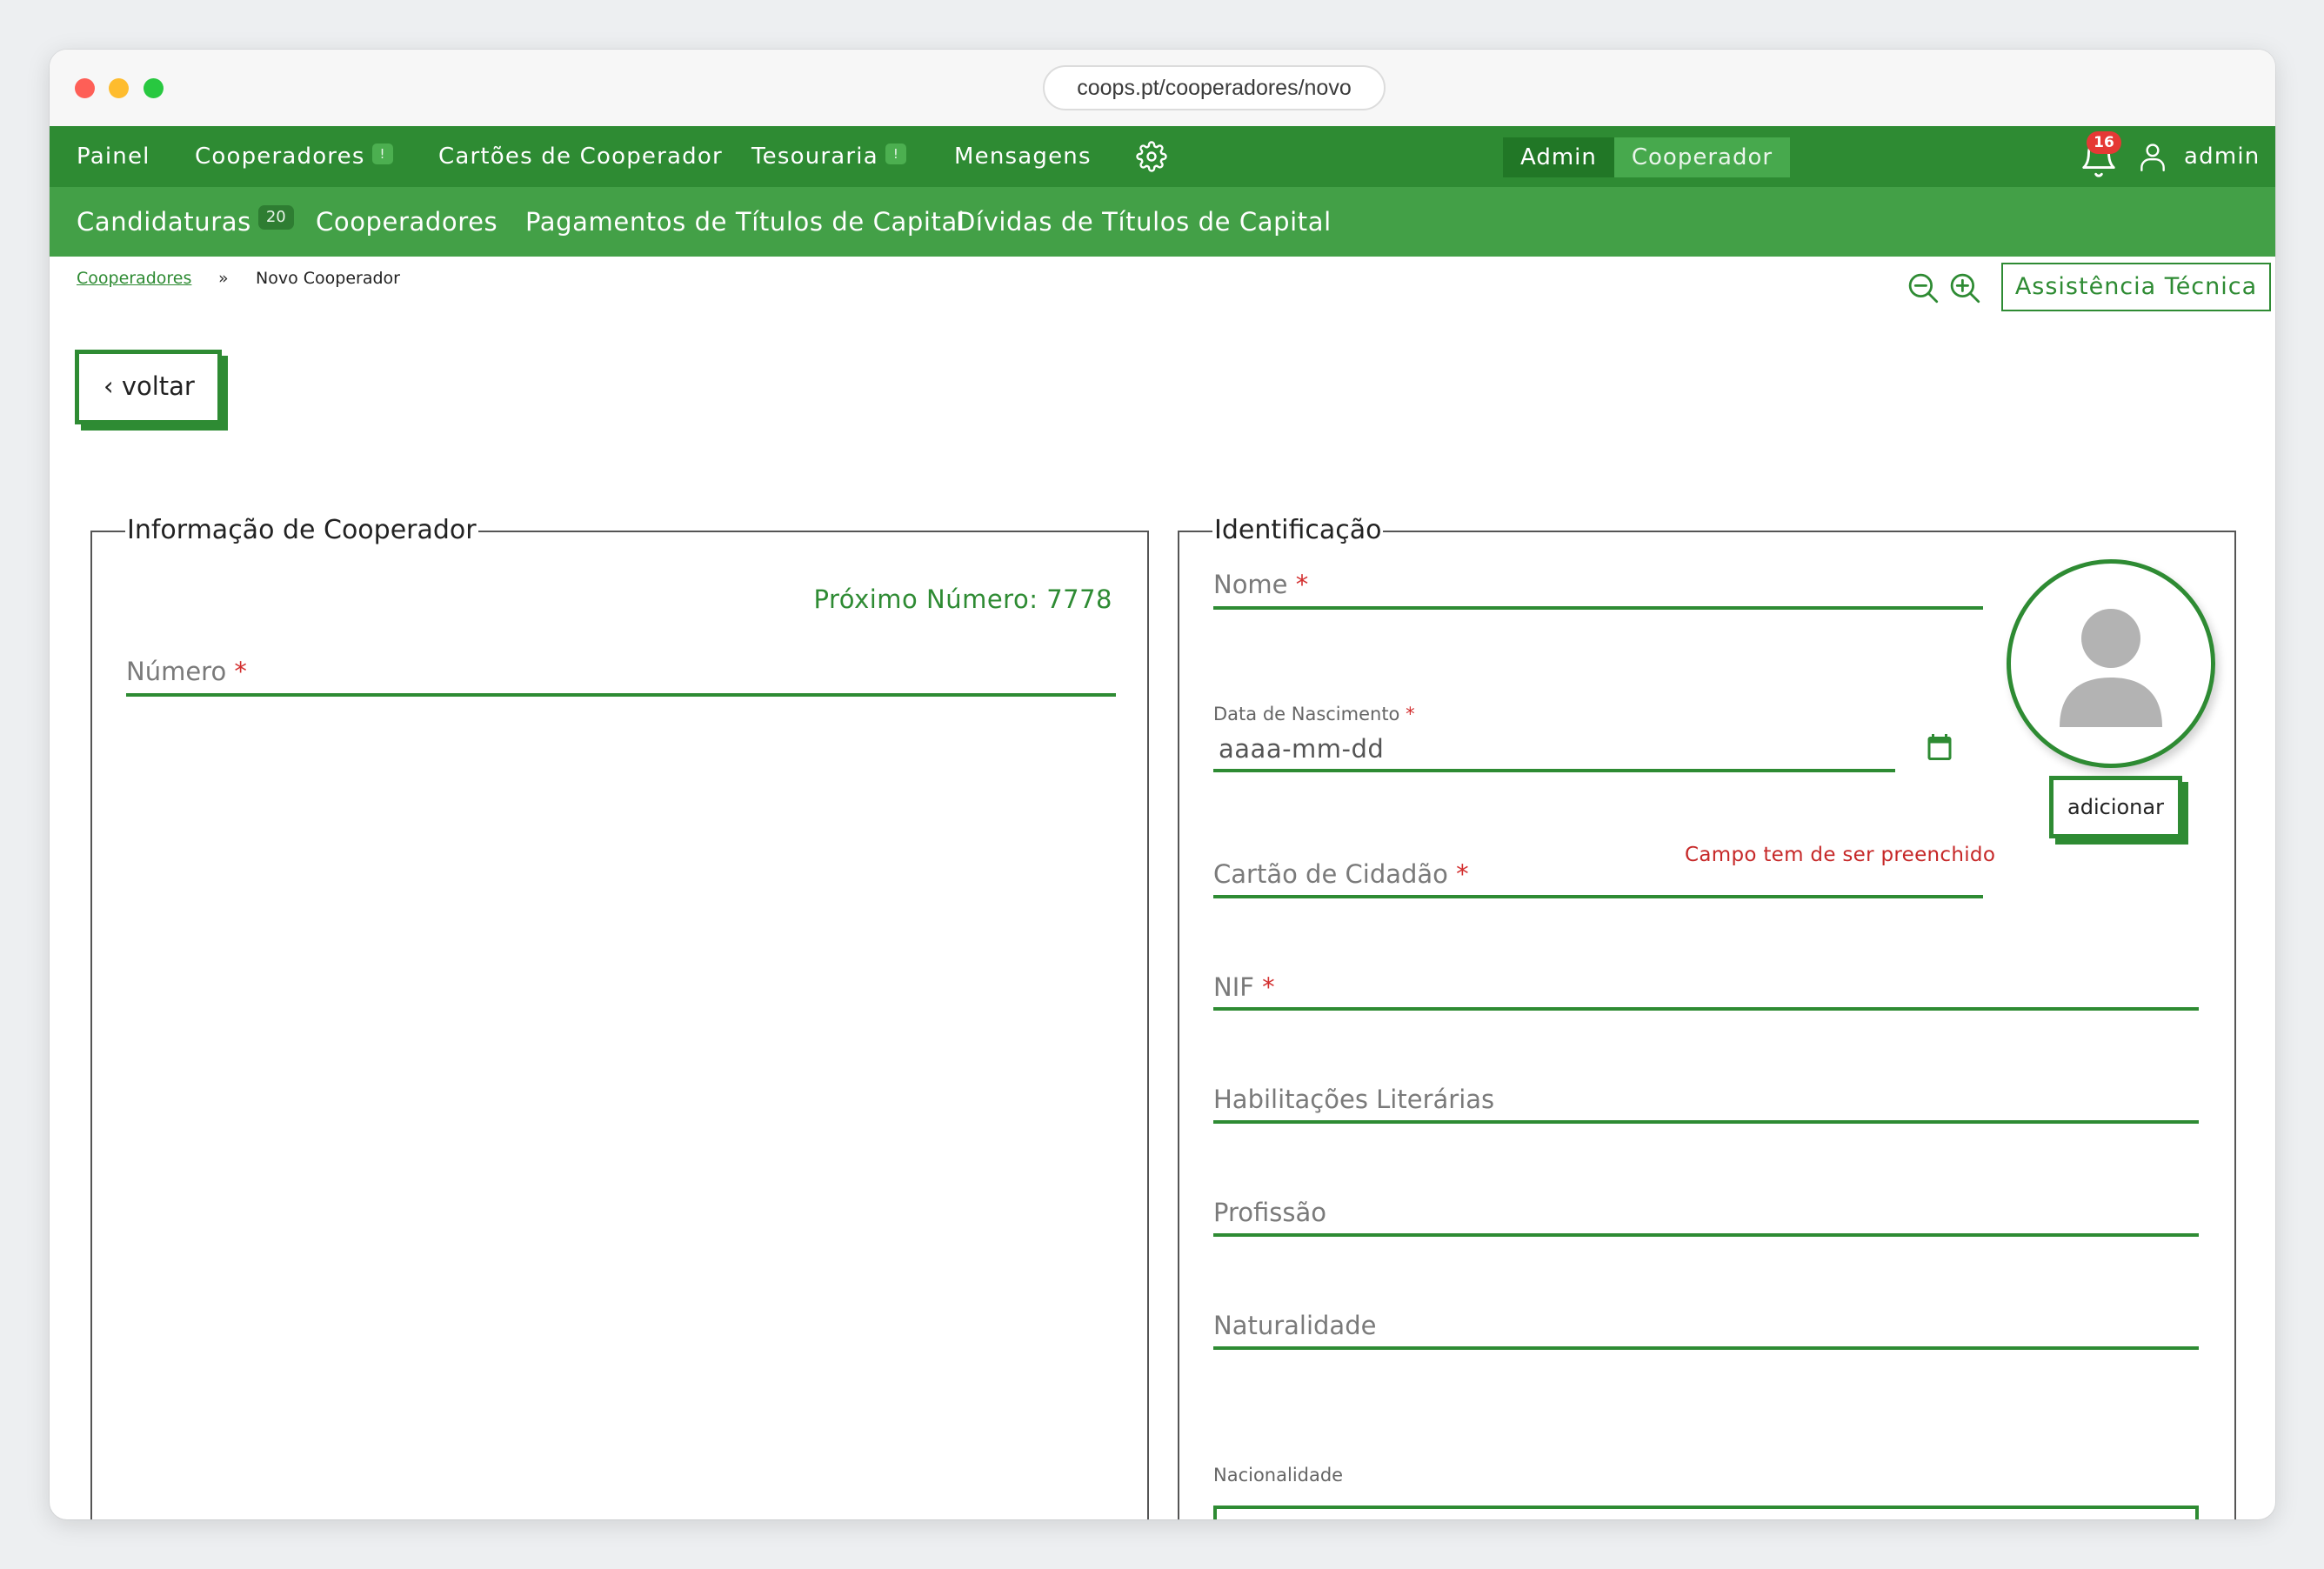  Describe the element at coordinates (1314, 714) in the screenshot. I see `birth-date-label: Data de Nascimento *` at that location.